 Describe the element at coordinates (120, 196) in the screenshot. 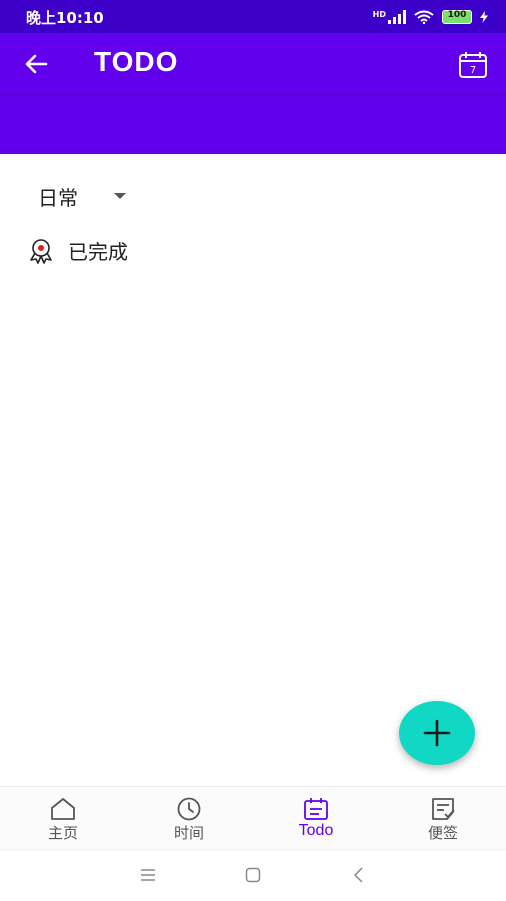

I see `dropdown-arrow-icon` at that location.